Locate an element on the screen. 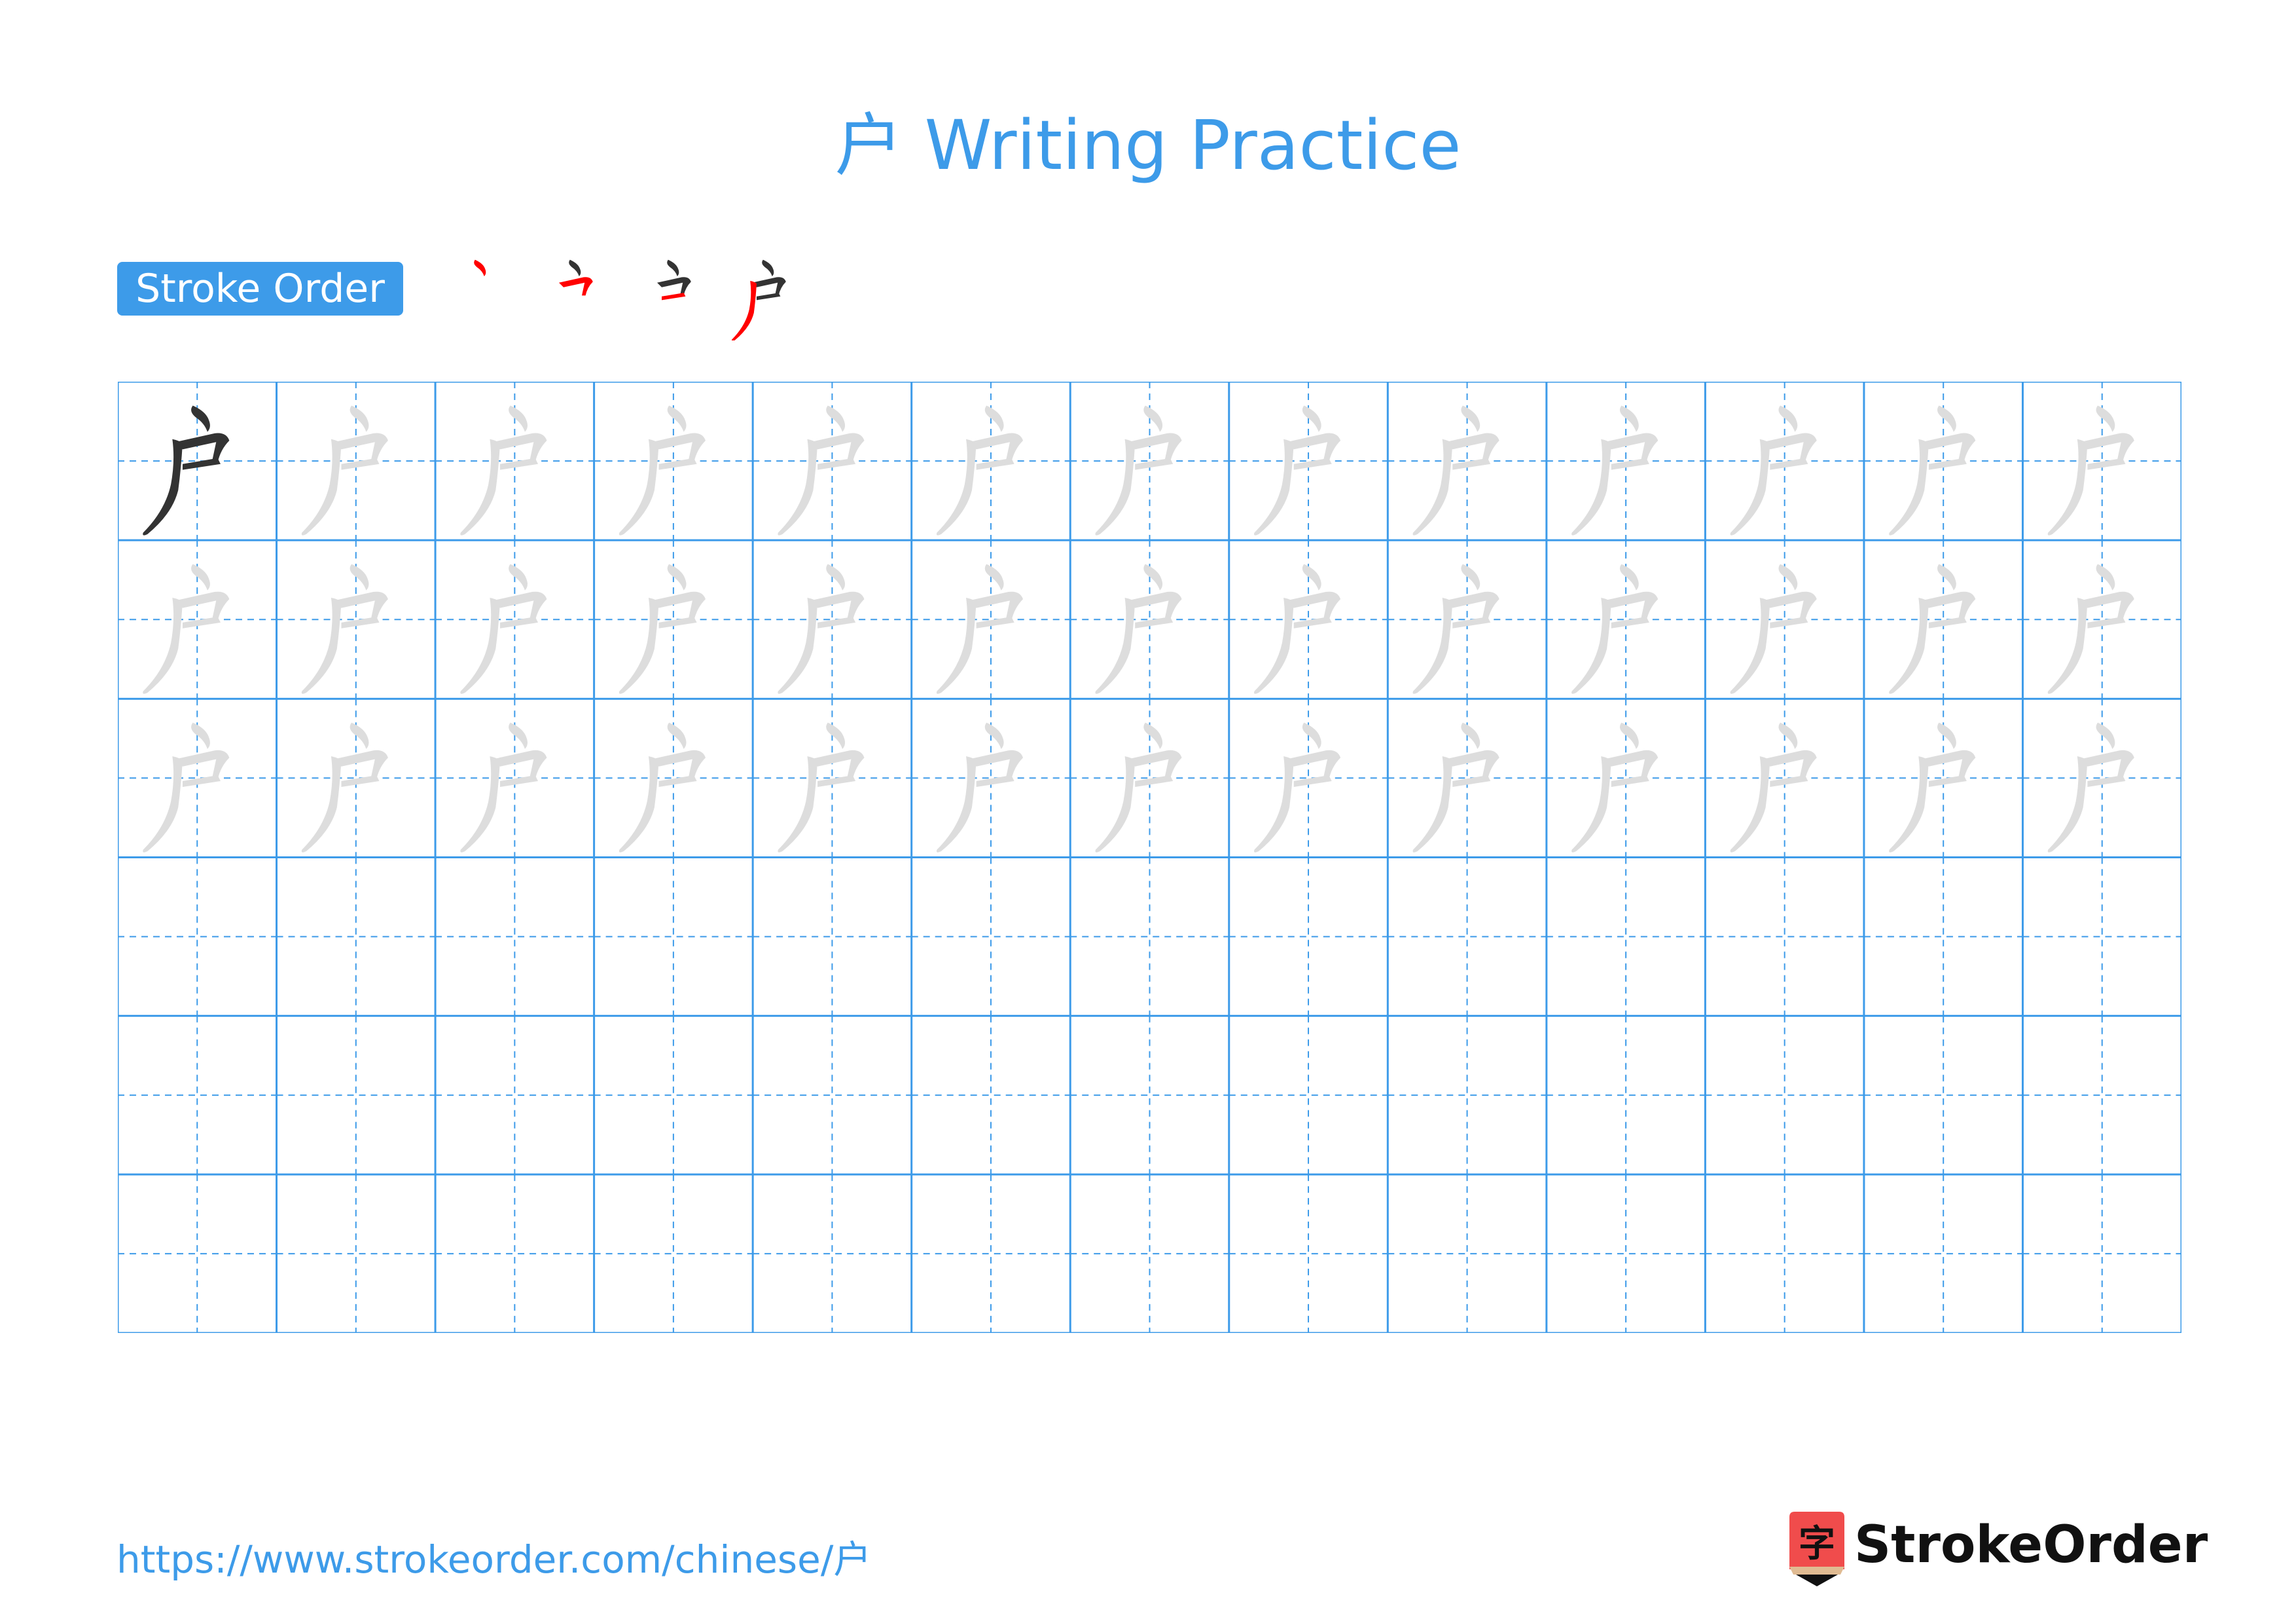 This screenshot has height=1623, width=2296. pencil-logo-icon: 字 is located at coordinates (1816, 1549).